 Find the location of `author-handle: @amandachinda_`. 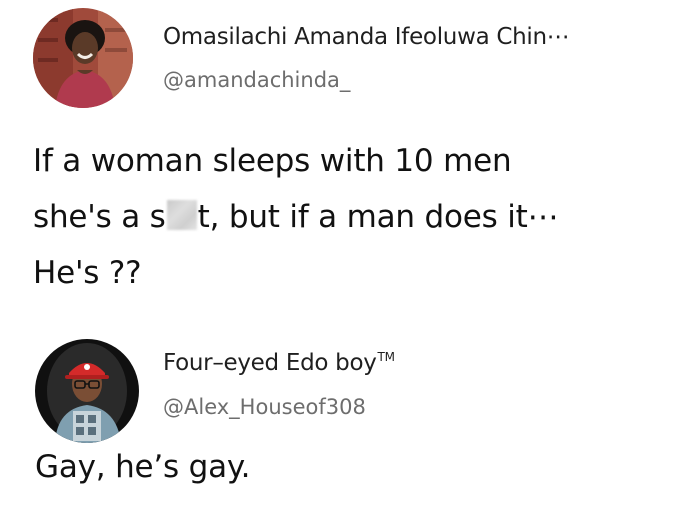

author-handle: @amandachinda_ is located at coordinates (256, 80).